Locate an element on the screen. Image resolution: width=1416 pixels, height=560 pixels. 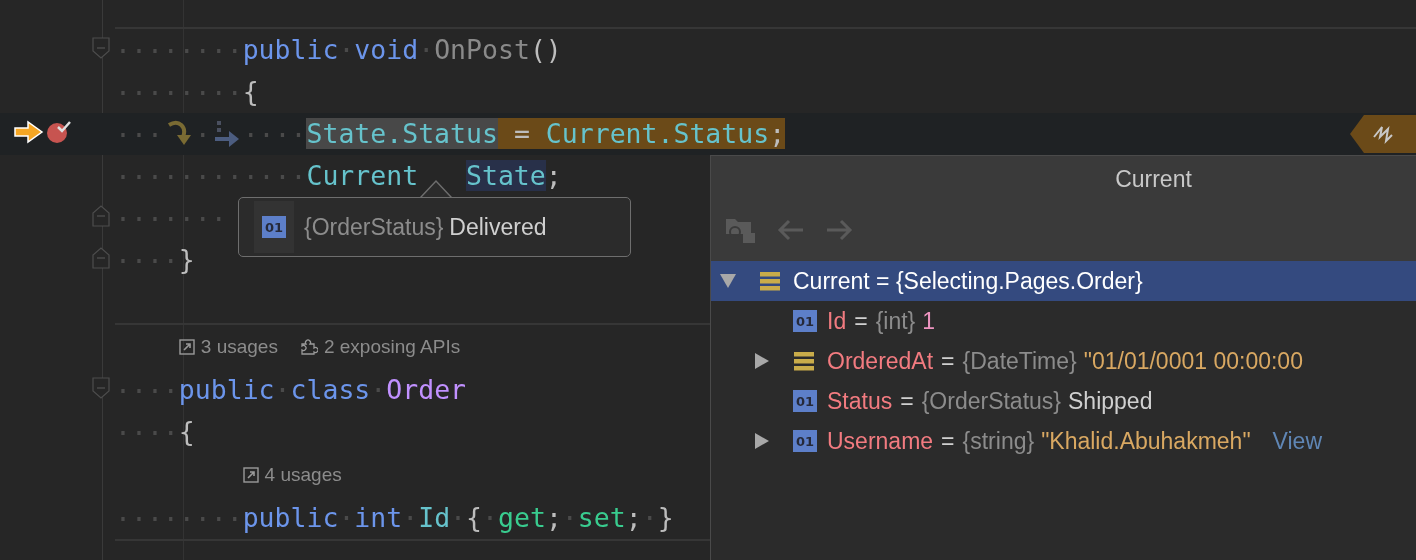
whitespace-dots: ··· is located at coordinates (139, 134).